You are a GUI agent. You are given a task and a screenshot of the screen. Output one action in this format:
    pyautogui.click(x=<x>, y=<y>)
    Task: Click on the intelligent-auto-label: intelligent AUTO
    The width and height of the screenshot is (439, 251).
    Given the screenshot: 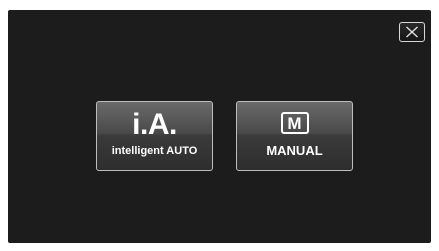 What is the action you would take?
    pyautogui.click(x=154, y=151)
    